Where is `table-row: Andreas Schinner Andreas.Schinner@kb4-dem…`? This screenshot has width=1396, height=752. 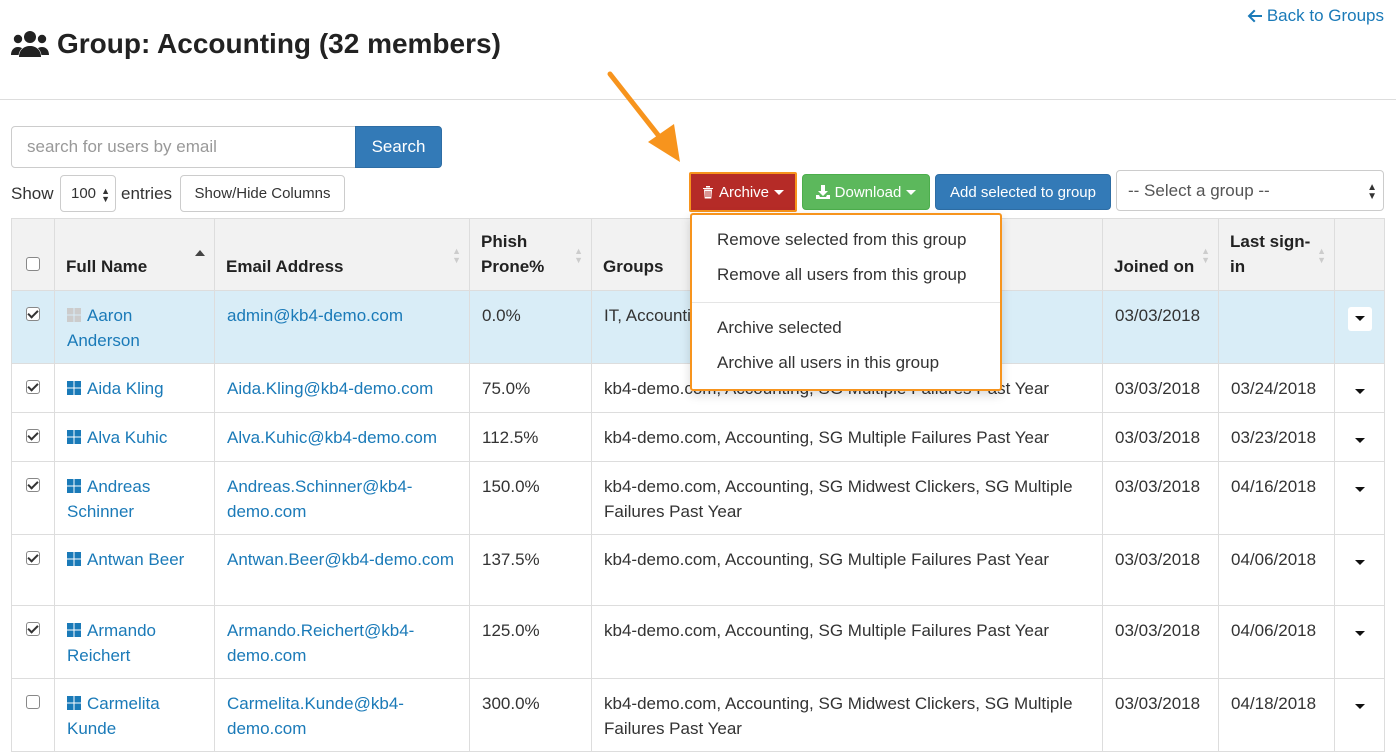
table-row: Andreas Schinner Andreas.Schinner@kb4-dem… is located at coordinates (698, 498).